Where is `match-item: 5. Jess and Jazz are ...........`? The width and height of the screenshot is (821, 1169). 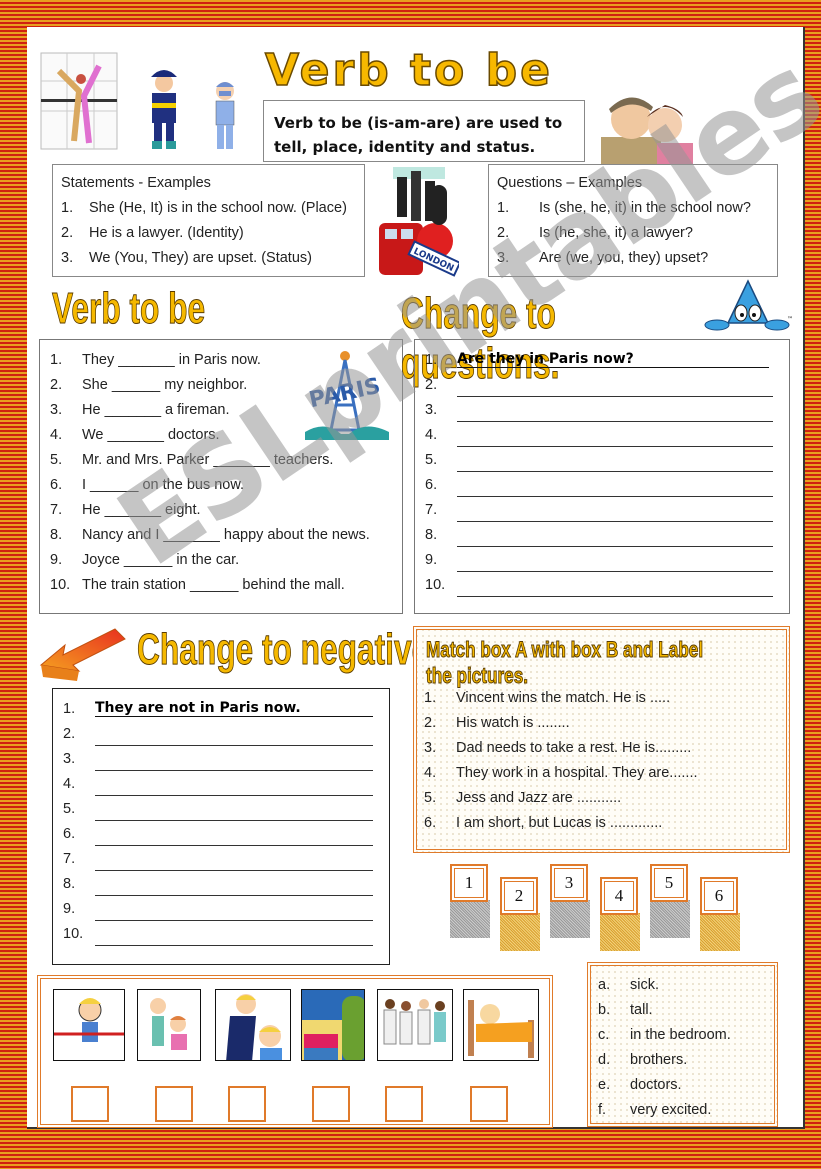
match-item: 5. Jess and Jazz are ........... is located at coordinates (523, 797).